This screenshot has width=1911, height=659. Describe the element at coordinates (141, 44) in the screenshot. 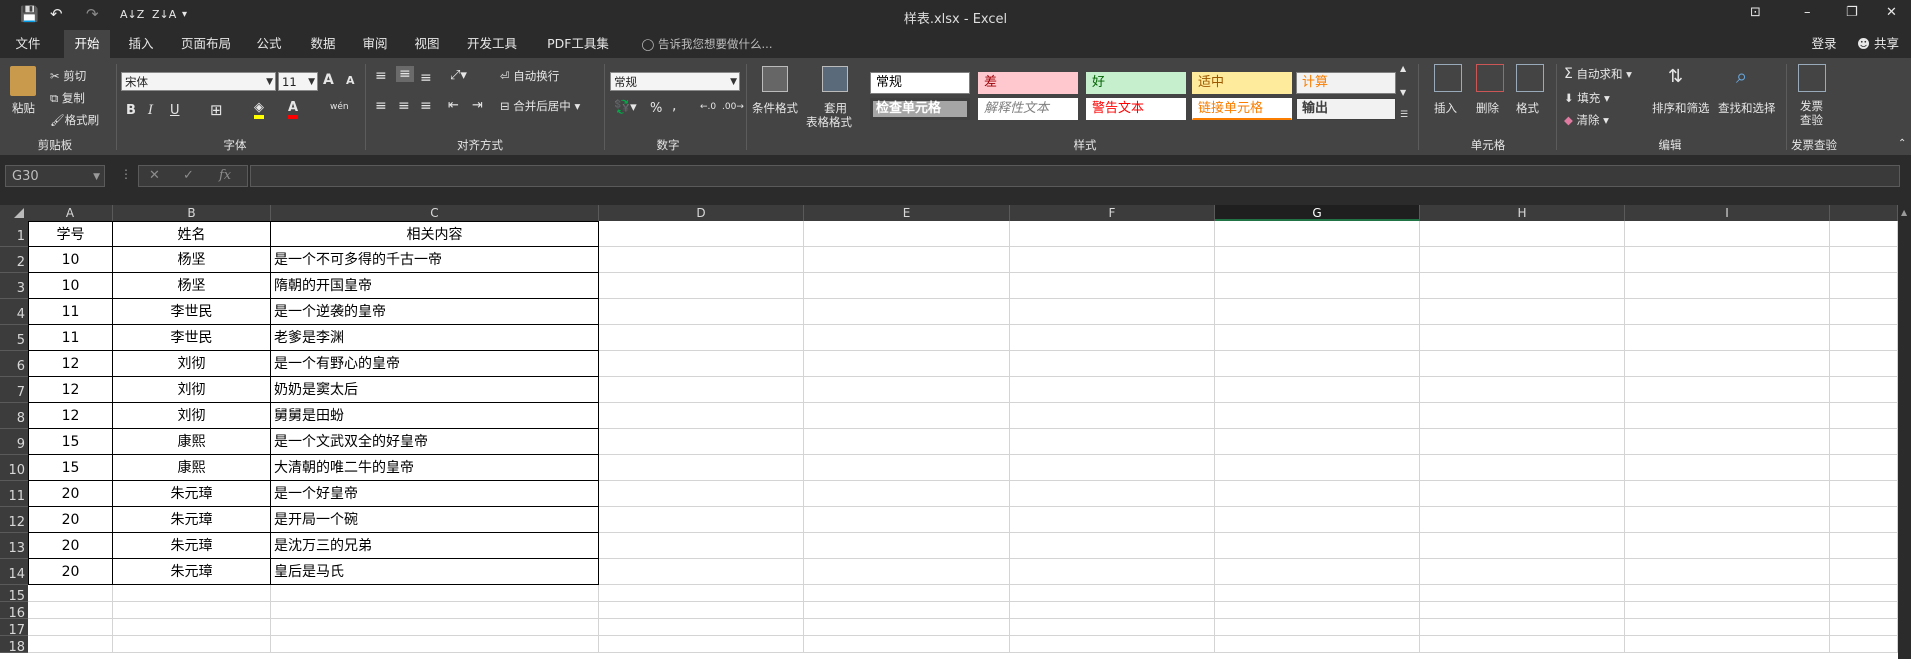

I see `tab-insert: 插入` at that location.